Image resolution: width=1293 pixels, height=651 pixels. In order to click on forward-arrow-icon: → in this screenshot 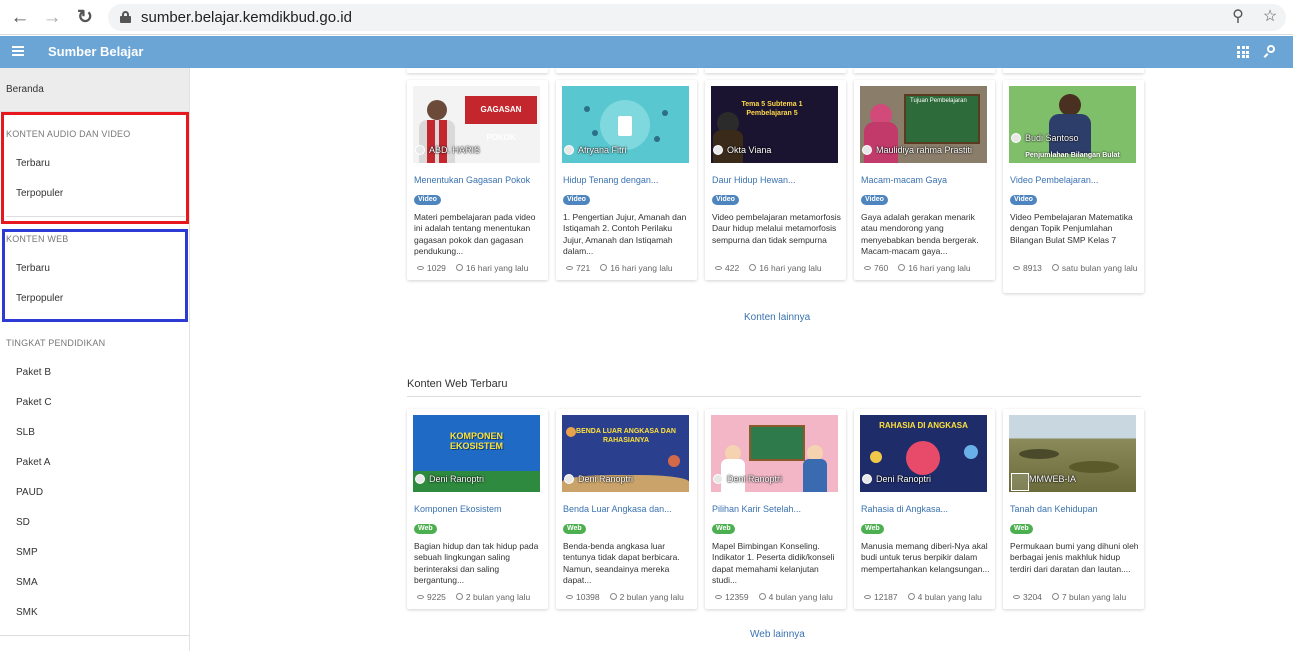, I will do `click(52, 18)`.